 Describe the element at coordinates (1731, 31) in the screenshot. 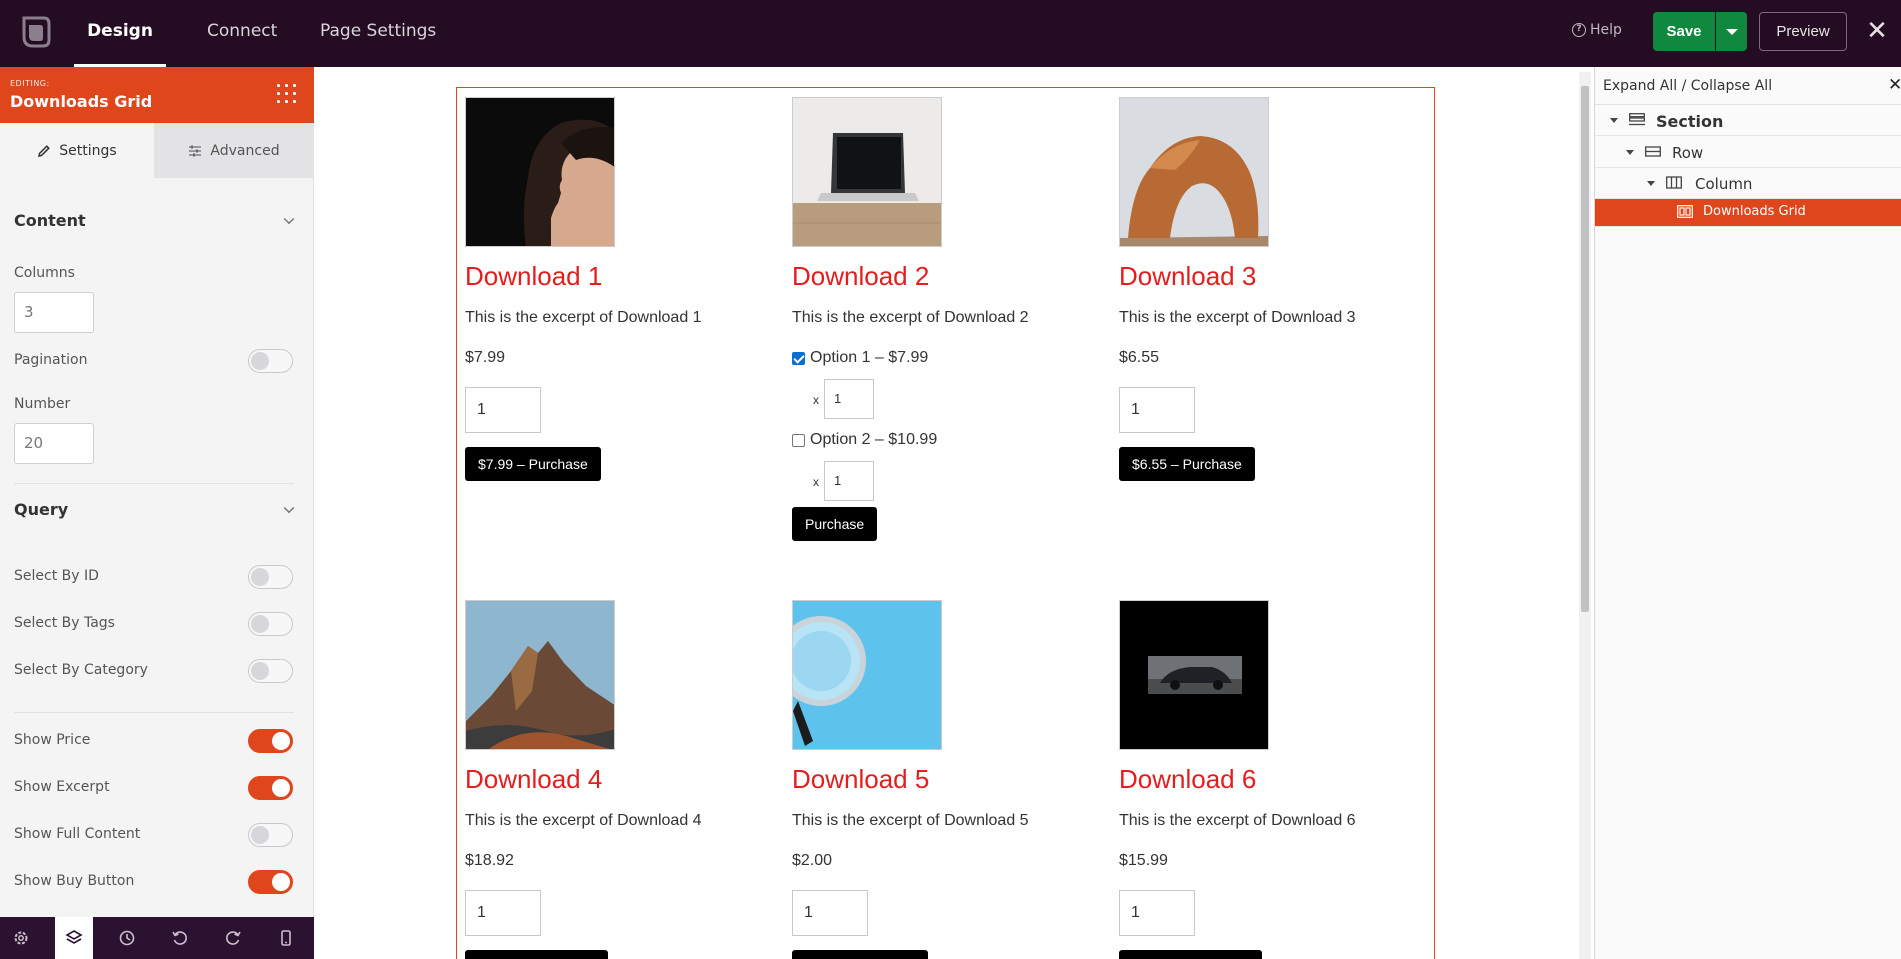

I see `save-dropdown-button` at that location.